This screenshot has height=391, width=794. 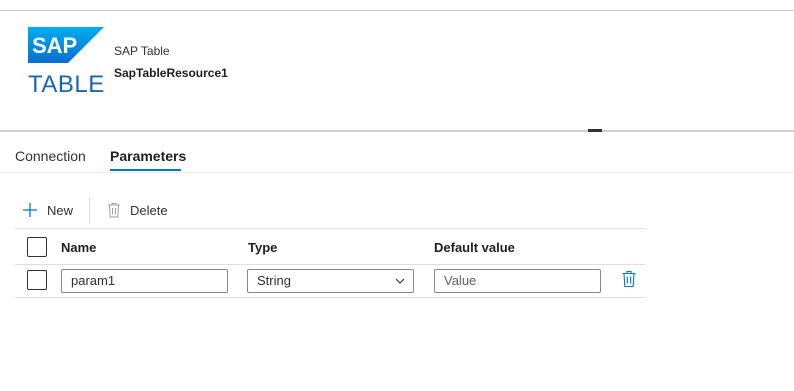 I want to click on resize-handle, so click(x=595, y=130).